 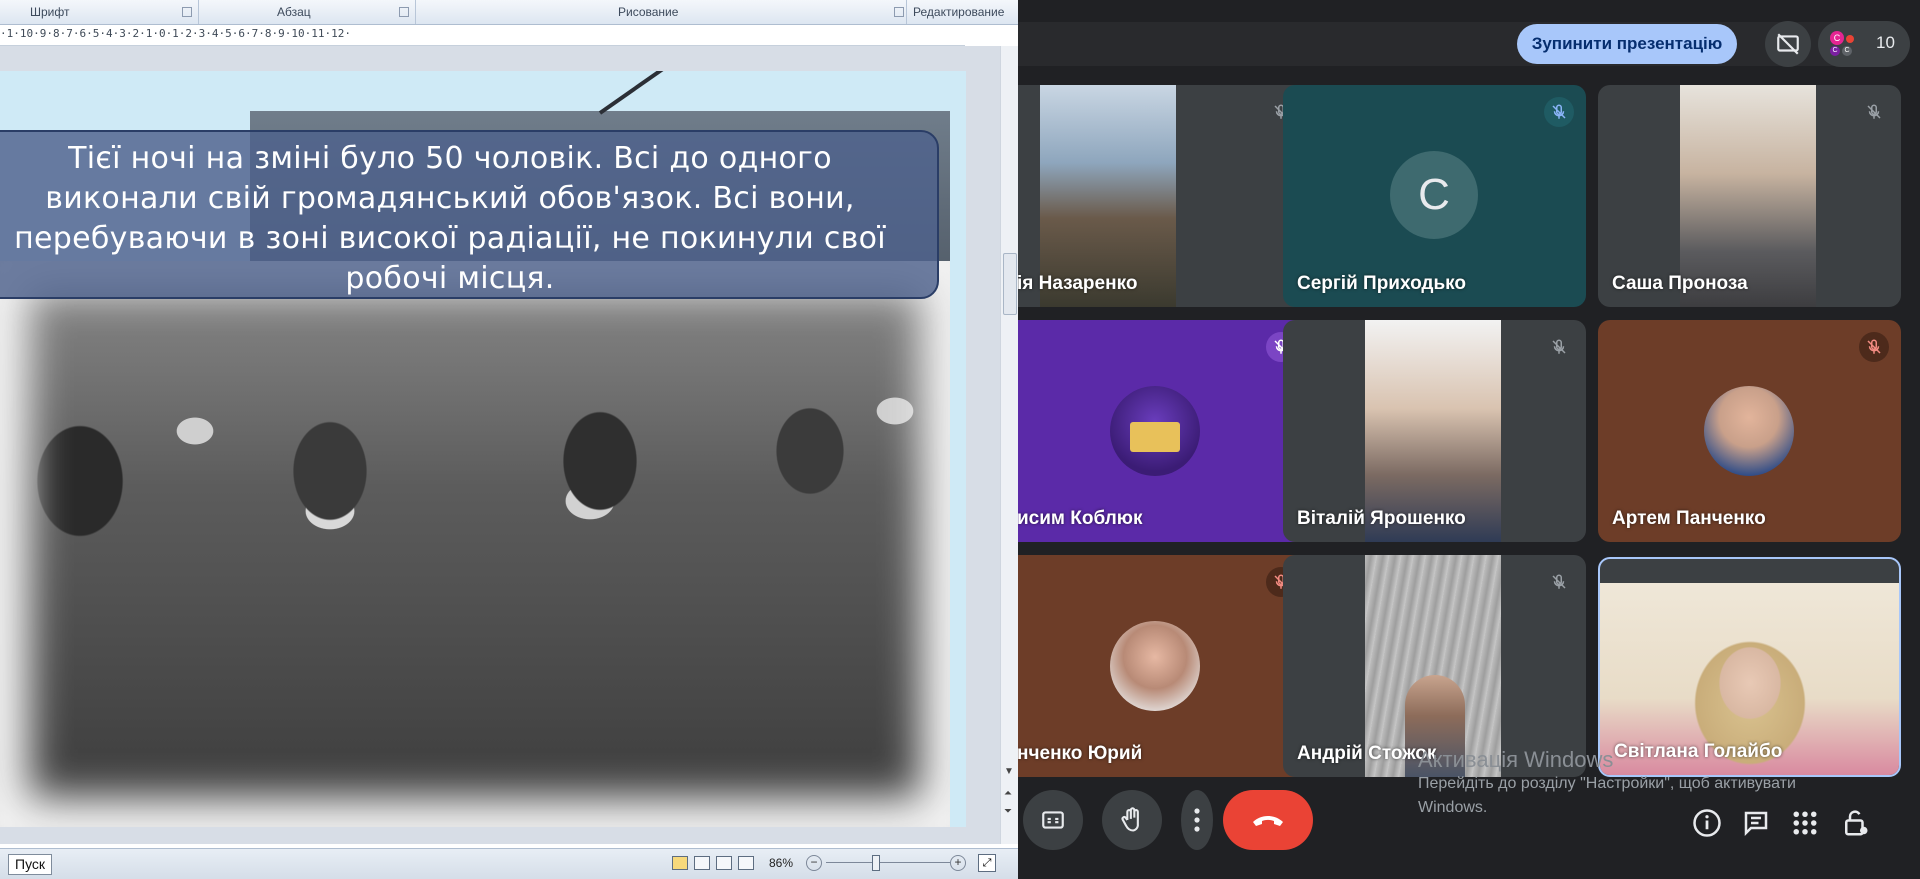 I want to click on ribbon-group-labels: Шрифт Абзац Рисование Редактирование, so click(x=509, y=12).